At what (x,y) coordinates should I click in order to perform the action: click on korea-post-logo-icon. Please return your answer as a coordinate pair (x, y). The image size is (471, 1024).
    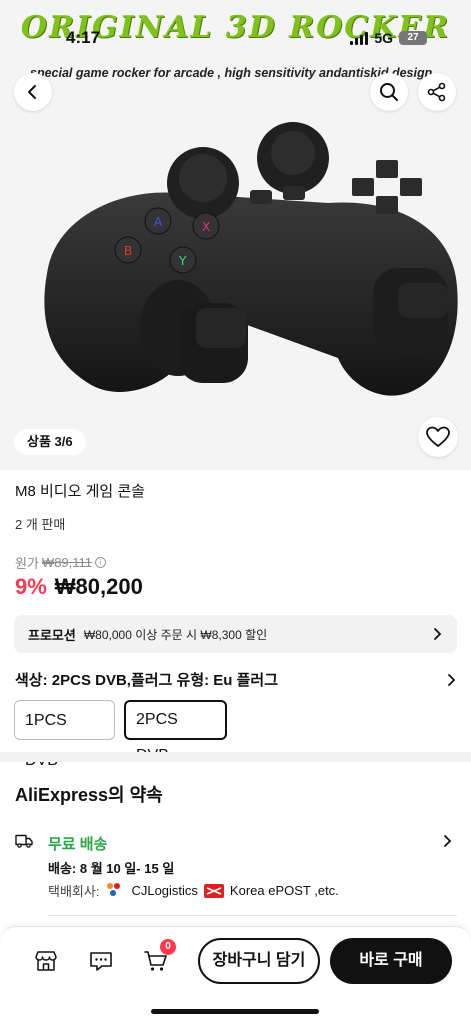
    Looking at the image, I should click on (213, 890).